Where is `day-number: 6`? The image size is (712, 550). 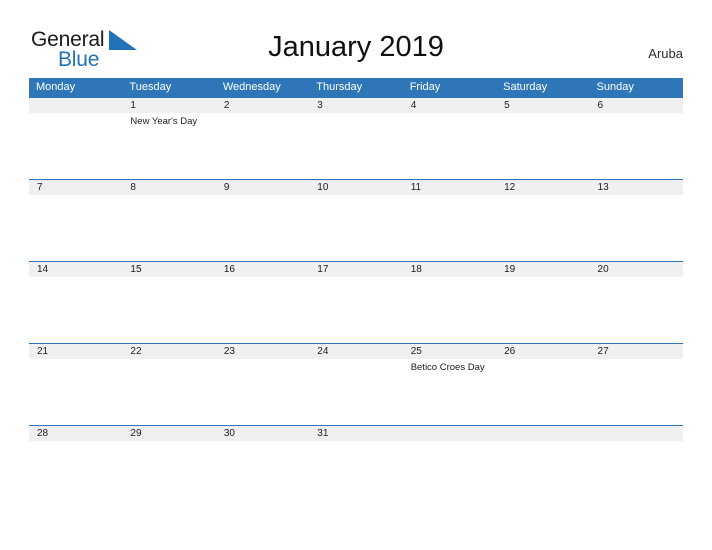
day-number: 6 is located at coordinates (636, 105).